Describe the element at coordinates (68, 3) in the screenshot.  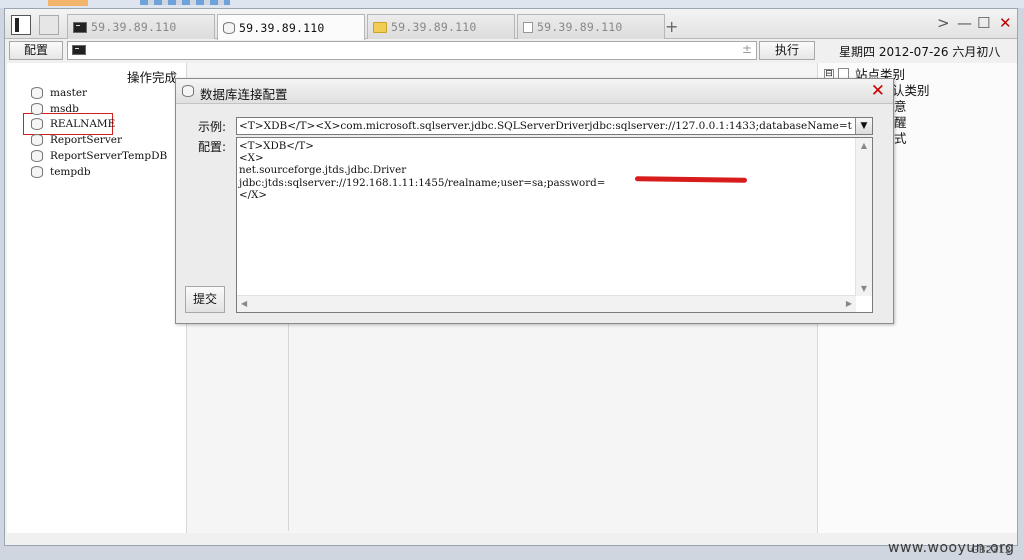
I see `taskbar-highlight` at that location.